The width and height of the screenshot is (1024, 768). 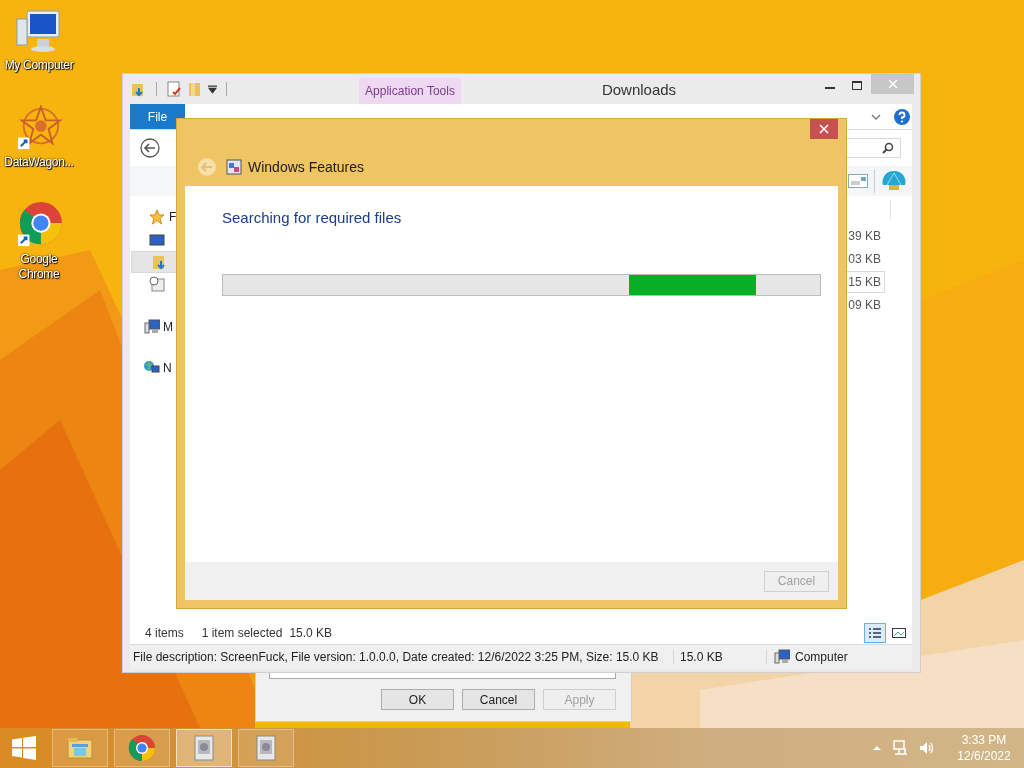 What do you see at coordinates (639, 89) in the screenshot?
I see `window-title: Downloads` at bounding box center [639, 89].